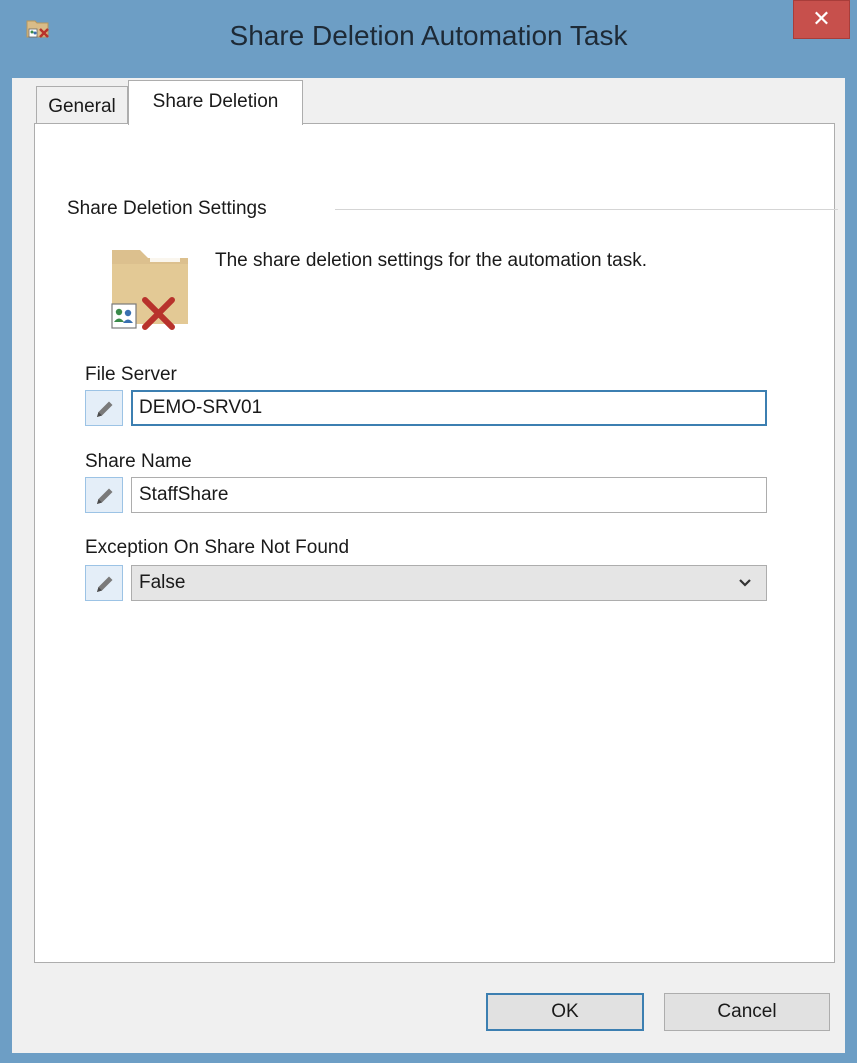 This screenshot has height=1063, width=857. Describe the element at coordinates (138, 461) in the screenshot. I see `share-name-label: Share Name` at that location.